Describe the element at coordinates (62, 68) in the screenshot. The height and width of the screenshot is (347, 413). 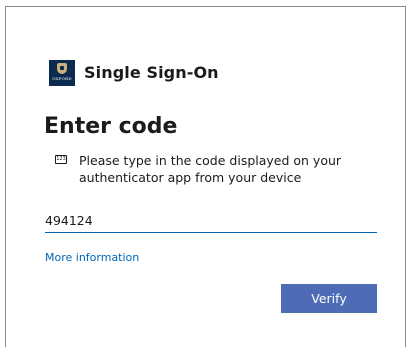
I see `crest-shape` at that location.